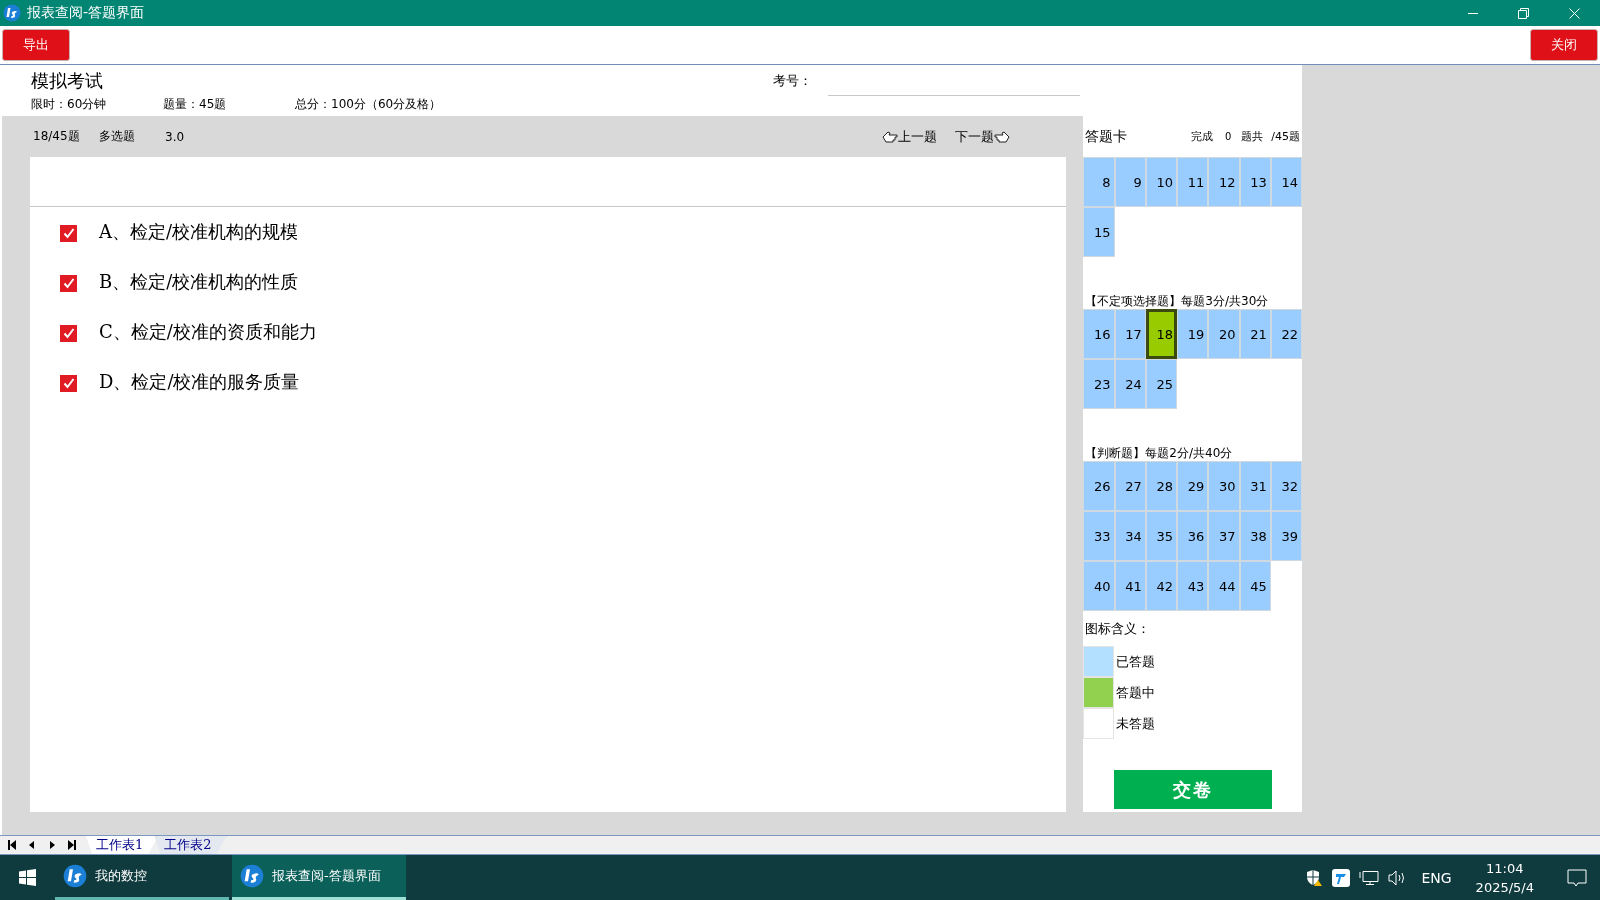 The width and height of the screenshot is (1600, 900). What do you see at coordinates (1099, 536) in the screenshot?
I see `question-number-cell: 33` at bounding box center [1099, 536].